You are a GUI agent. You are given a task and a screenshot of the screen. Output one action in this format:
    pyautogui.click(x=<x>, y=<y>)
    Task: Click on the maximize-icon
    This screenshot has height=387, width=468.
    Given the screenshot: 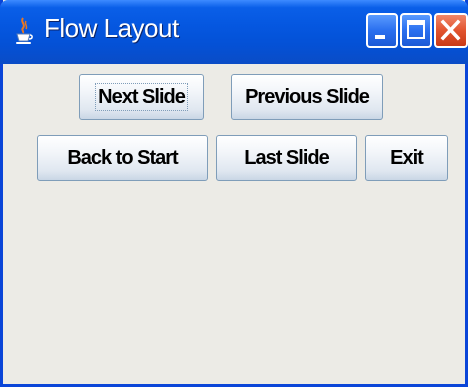 What is the action you would take?
    pyautogui.click(x=416, y=29)
    